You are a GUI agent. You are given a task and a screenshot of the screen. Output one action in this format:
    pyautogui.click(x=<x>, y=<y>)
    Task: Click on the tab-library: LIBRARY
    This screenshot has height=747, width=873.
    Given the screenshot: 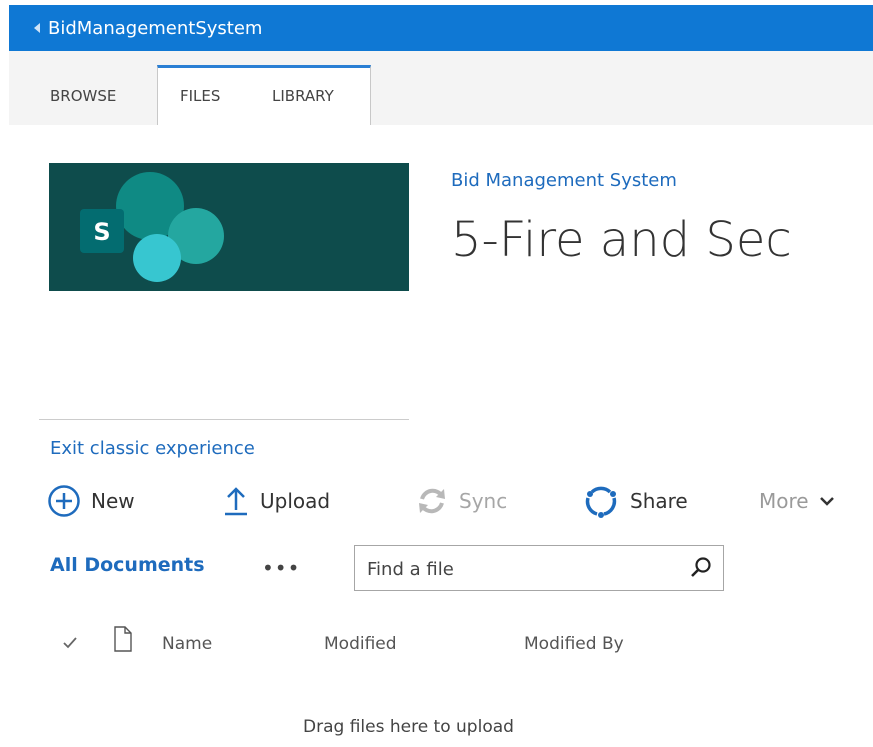 What is the action you would take?
    pyautogui.click(x=303, y=96)
    